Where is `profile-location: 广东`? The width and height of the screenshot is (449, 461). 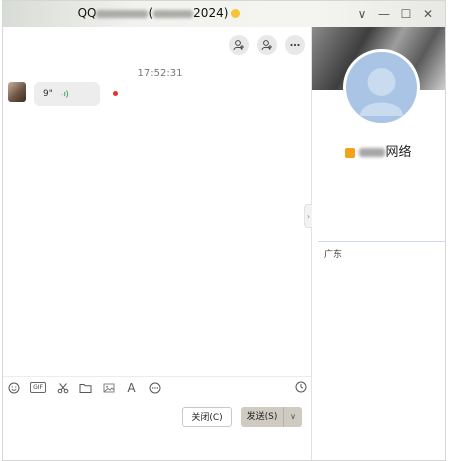
profile-location: 广东 is located at coordinates (333, 255).